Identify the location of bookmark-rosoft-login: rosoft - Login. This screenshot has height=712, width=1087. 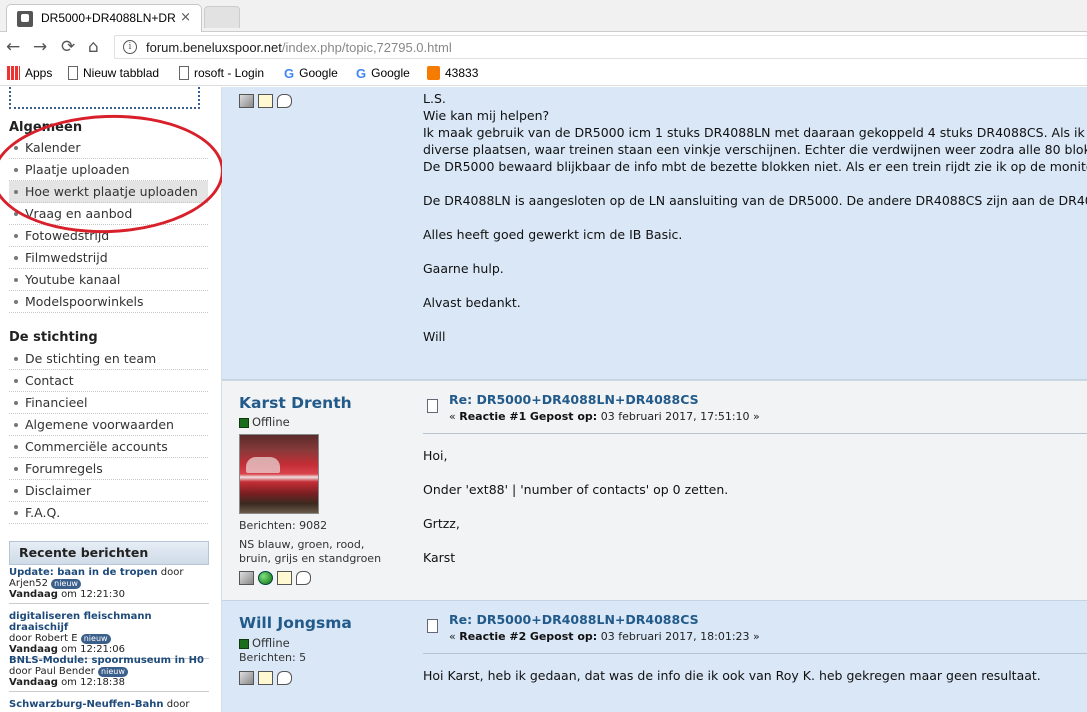
(221, 73).